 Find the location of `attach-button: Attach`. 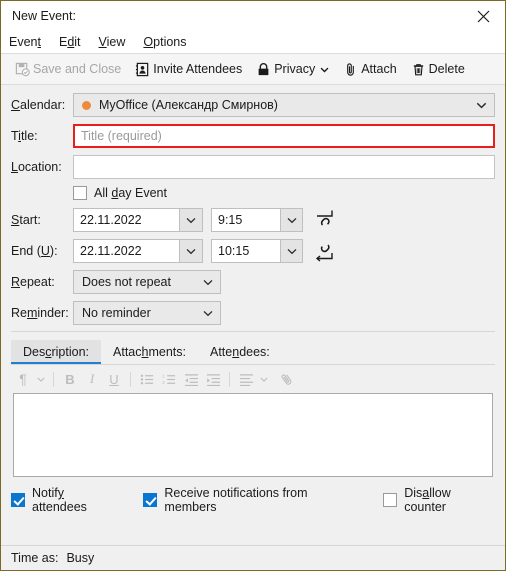

attach-button: Attach is located at coordinates (369, 69).